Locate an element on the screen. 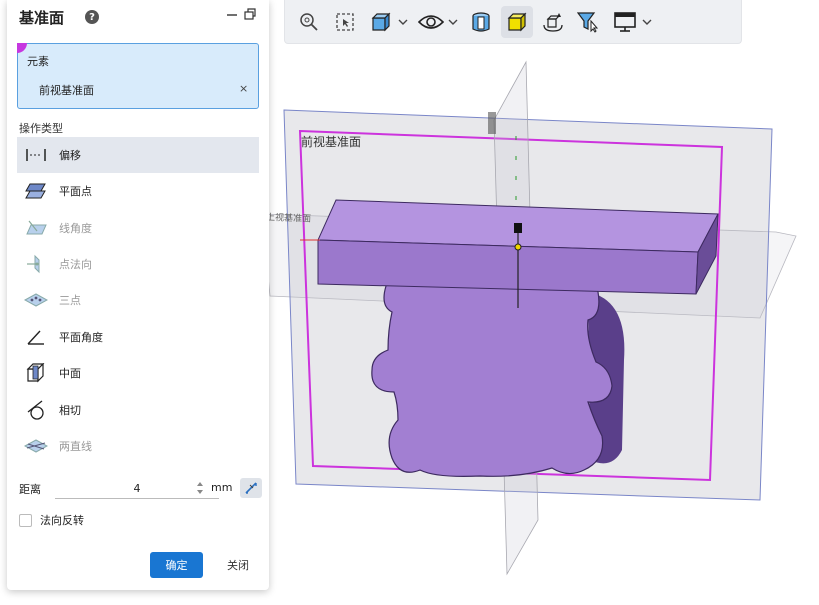 Image resolution: width=819 pixels, height=605 pixels. offset-icon is located at coordinates (36, 155).